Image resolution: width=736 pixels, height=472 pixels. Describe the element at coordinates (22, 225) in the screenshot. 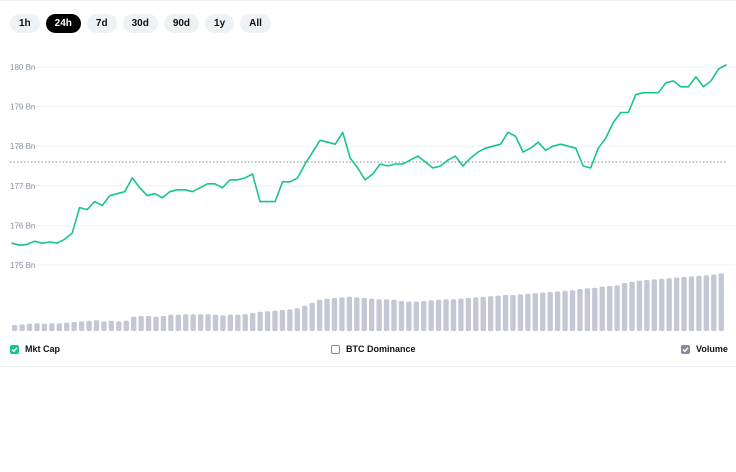

I see `y-tick-label: 176 Bn` at that location.